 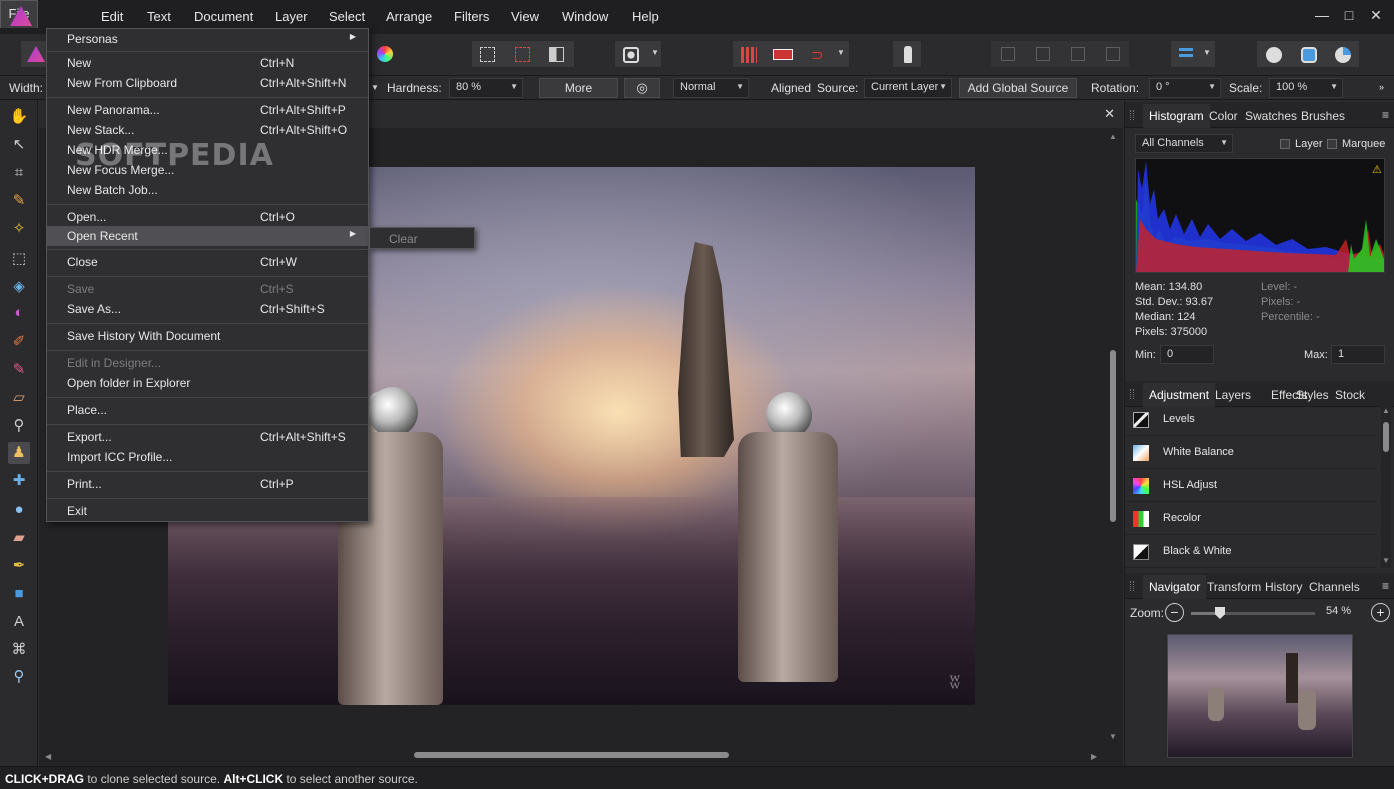 I want to click on tab-styles: Styles, so click(x=1312, y=395).